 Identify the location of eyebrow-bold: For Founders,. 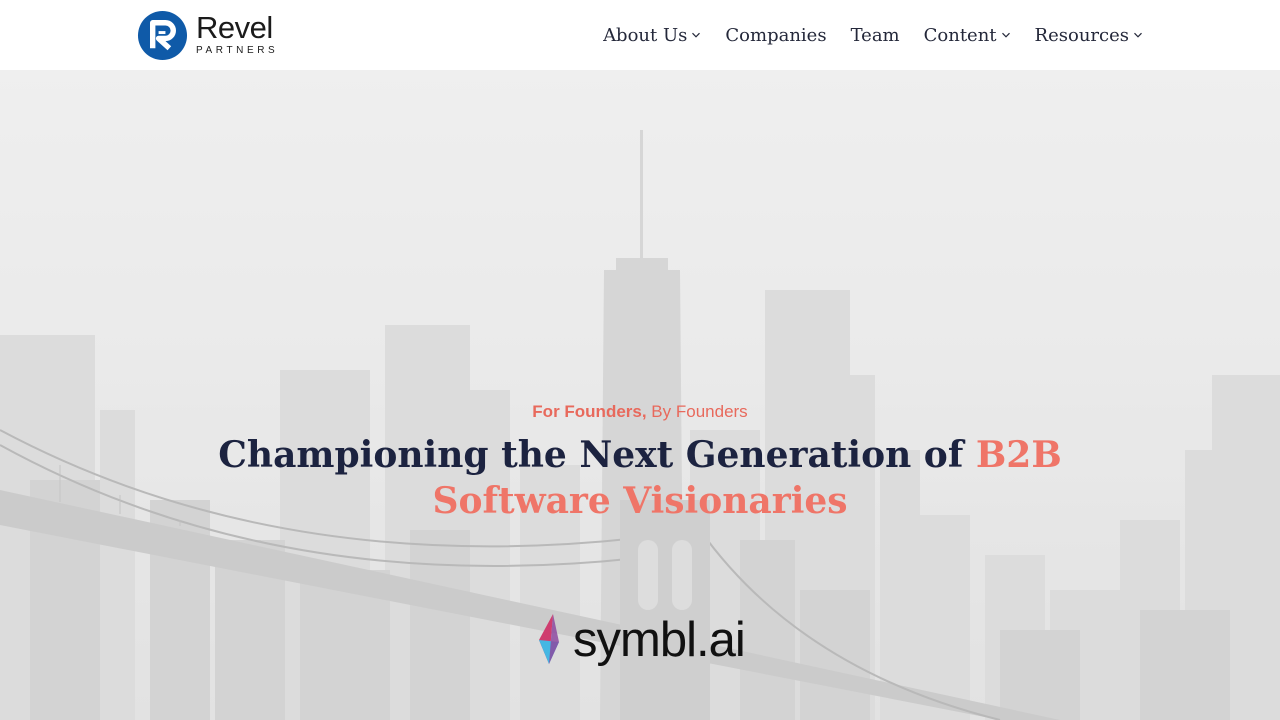
(589, 411).